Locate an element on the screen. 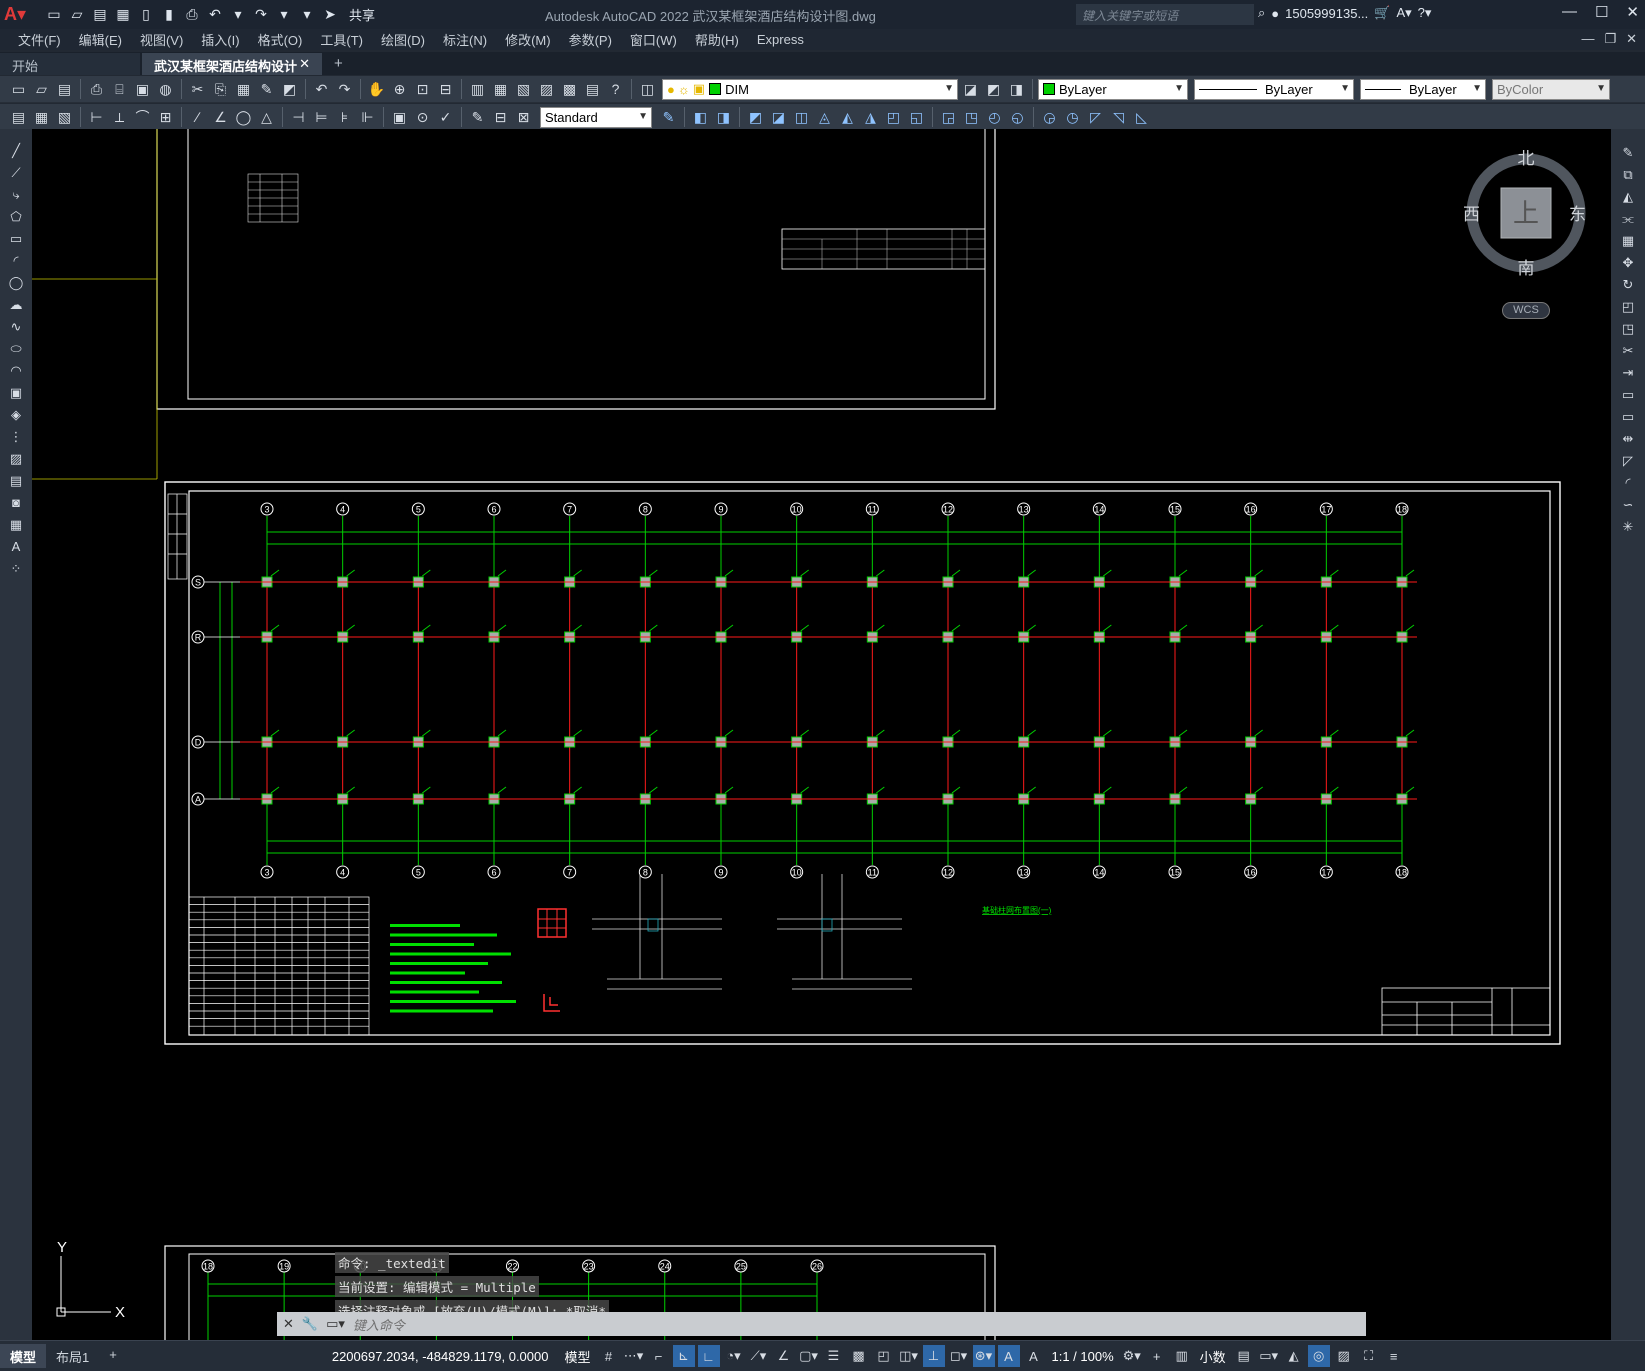  offset-icon: ⫘ is located at coordinates (1628, 218).